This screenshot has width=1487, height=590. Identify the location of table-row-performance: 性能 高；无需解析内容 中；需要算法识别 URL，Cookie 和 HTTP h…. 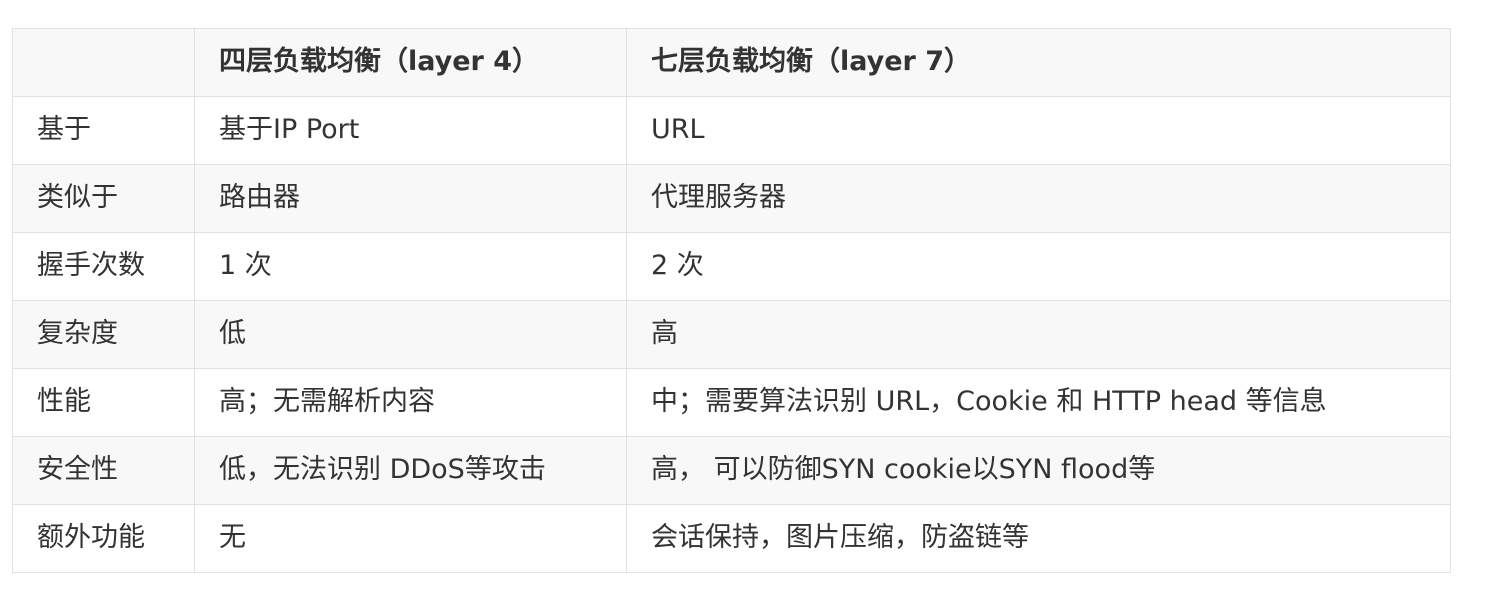
(731, 402).